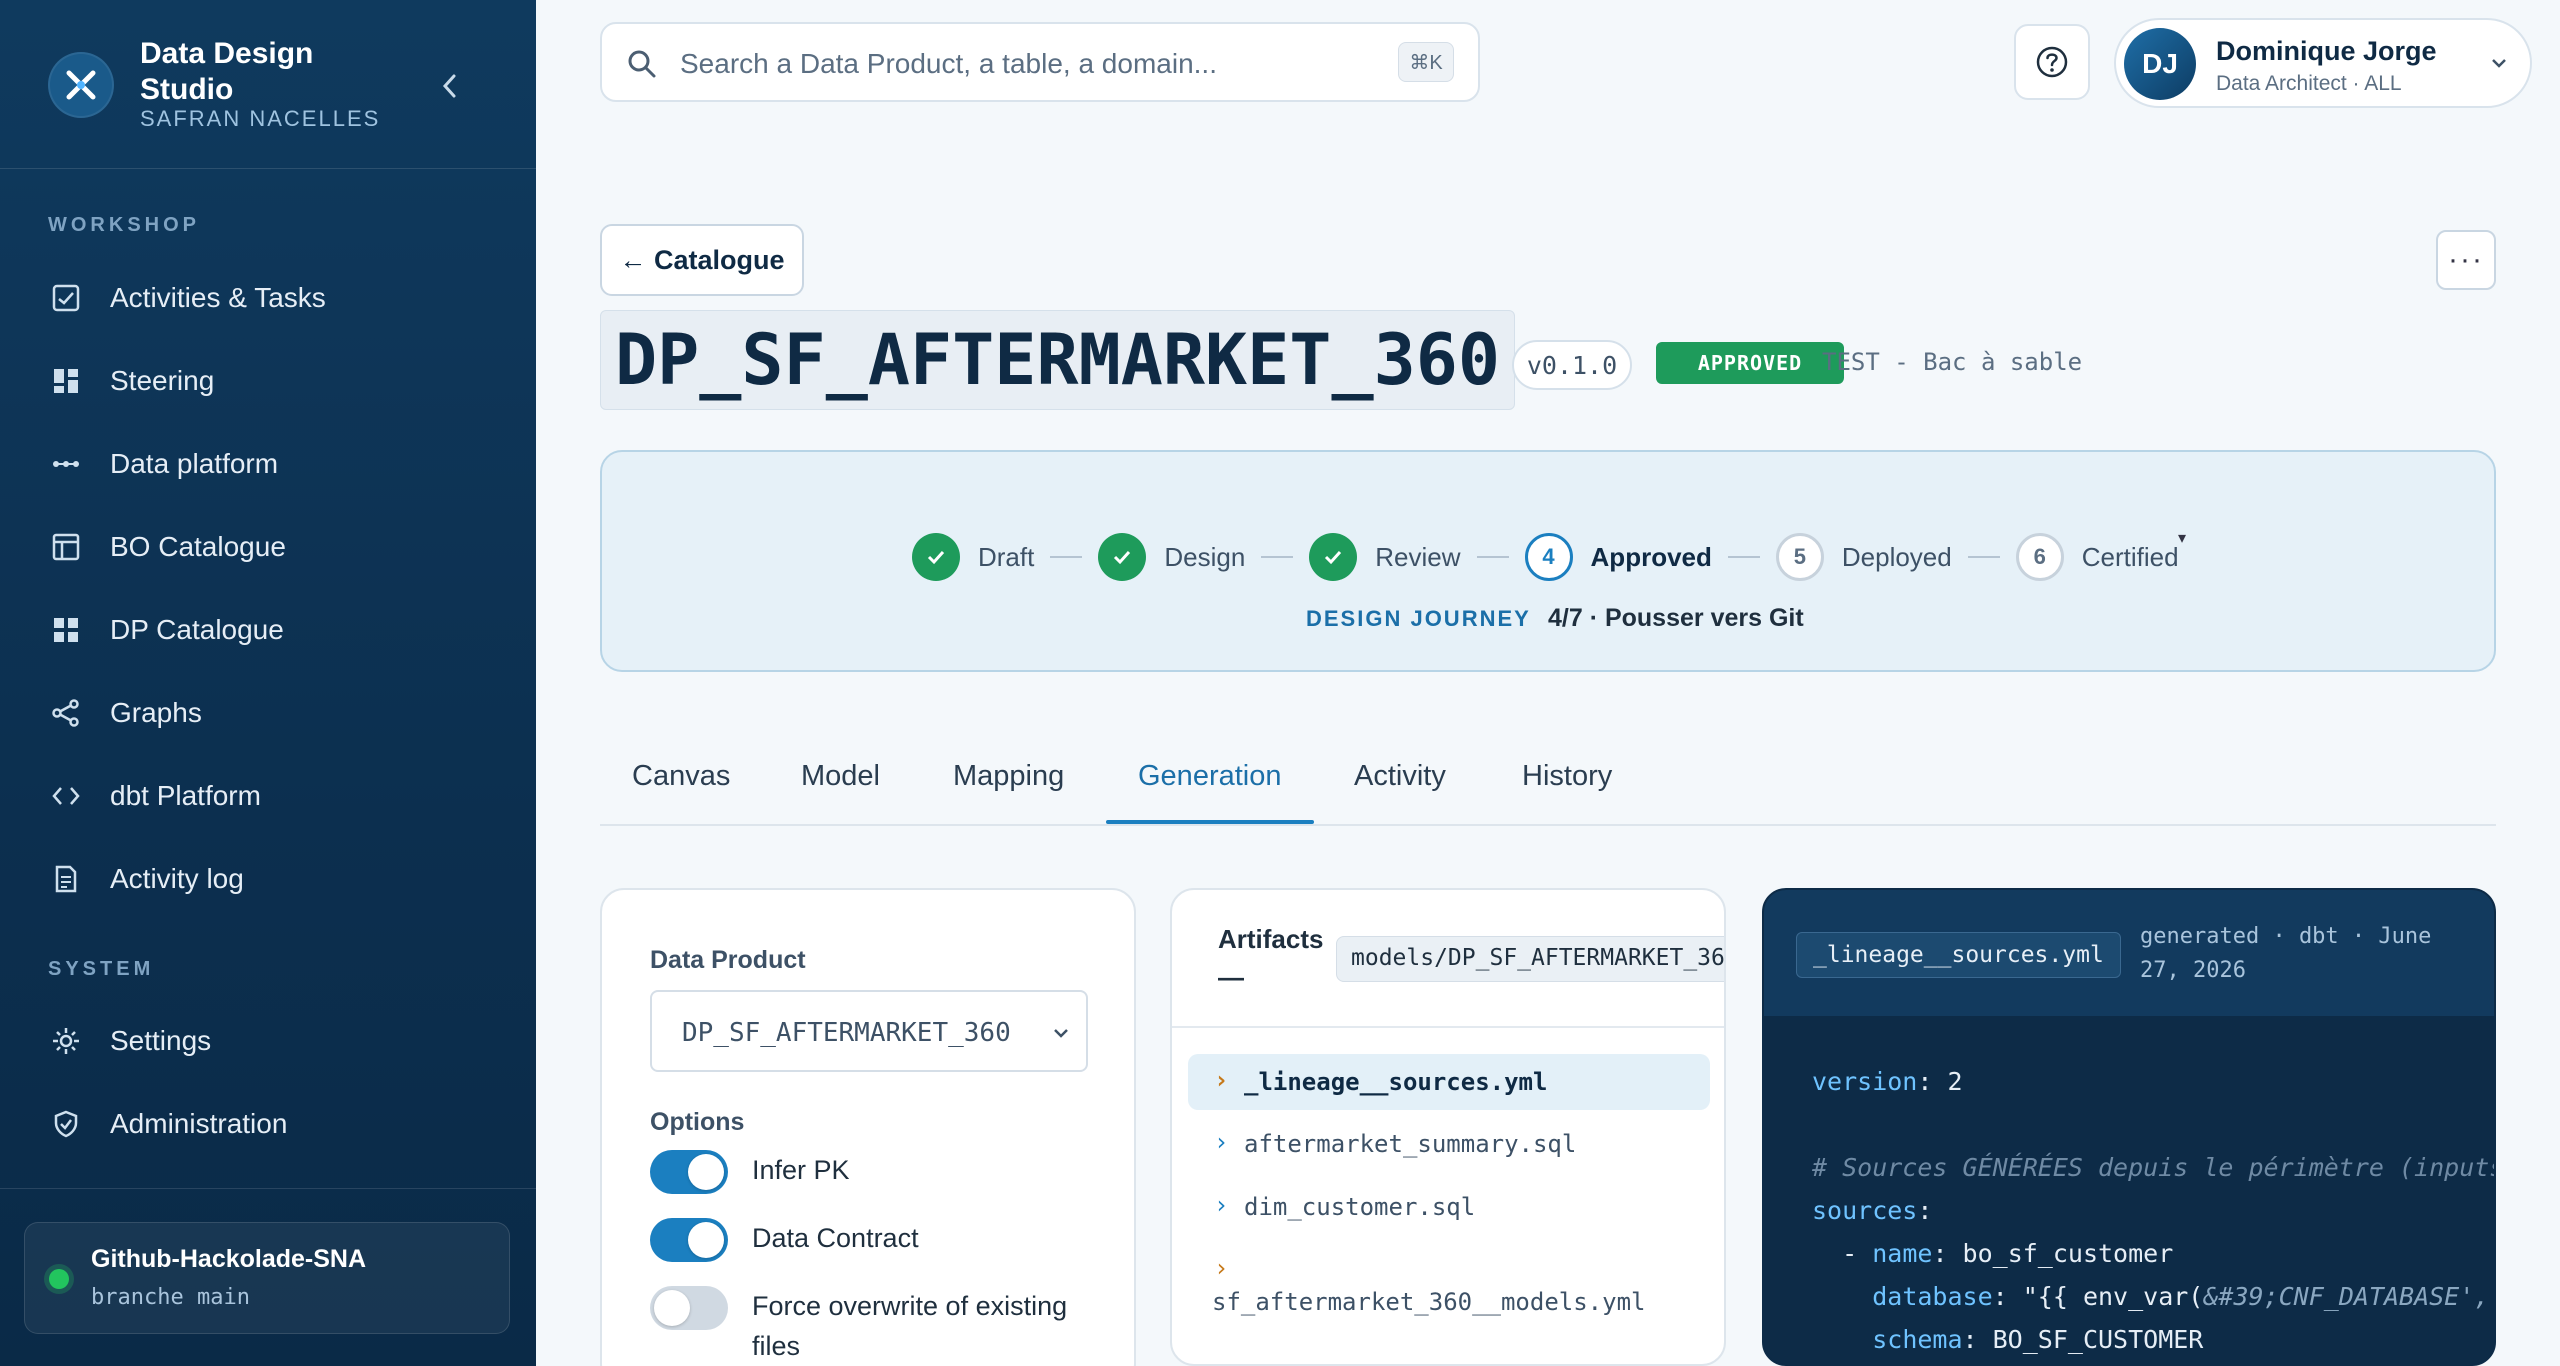 Image resolution: width=2560 pixels, height=1366 pixels. What do you see at coordinates (162, 380) in the screenshot?
I see `sidebar-item-label: Steering` at bounding box center [162, 380].